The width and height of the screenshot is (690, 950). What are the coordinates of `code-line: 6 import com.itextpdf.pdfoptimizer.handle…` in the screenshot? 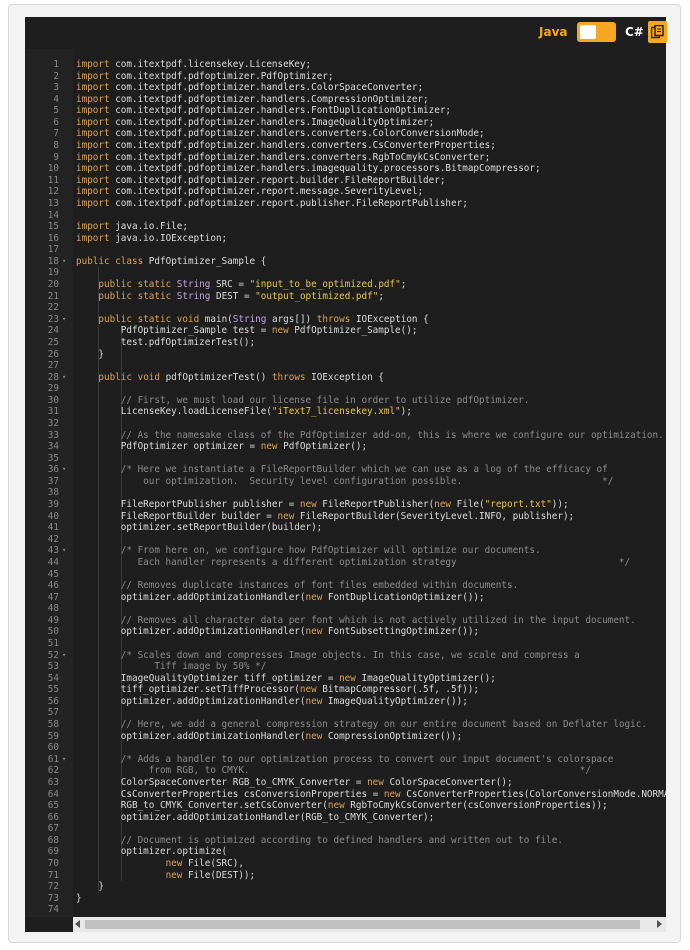 It's located at (345, 123).